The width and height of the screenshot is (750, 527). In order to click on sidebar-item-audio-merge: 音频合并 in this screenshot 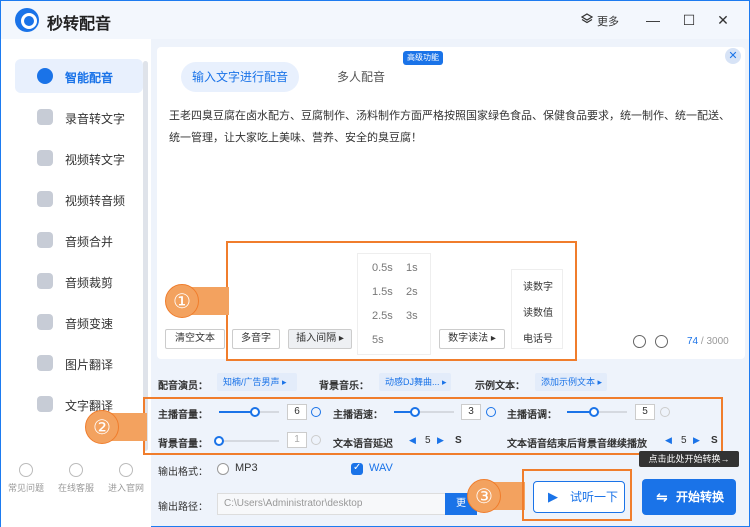, I will do `click(79, 240)`.